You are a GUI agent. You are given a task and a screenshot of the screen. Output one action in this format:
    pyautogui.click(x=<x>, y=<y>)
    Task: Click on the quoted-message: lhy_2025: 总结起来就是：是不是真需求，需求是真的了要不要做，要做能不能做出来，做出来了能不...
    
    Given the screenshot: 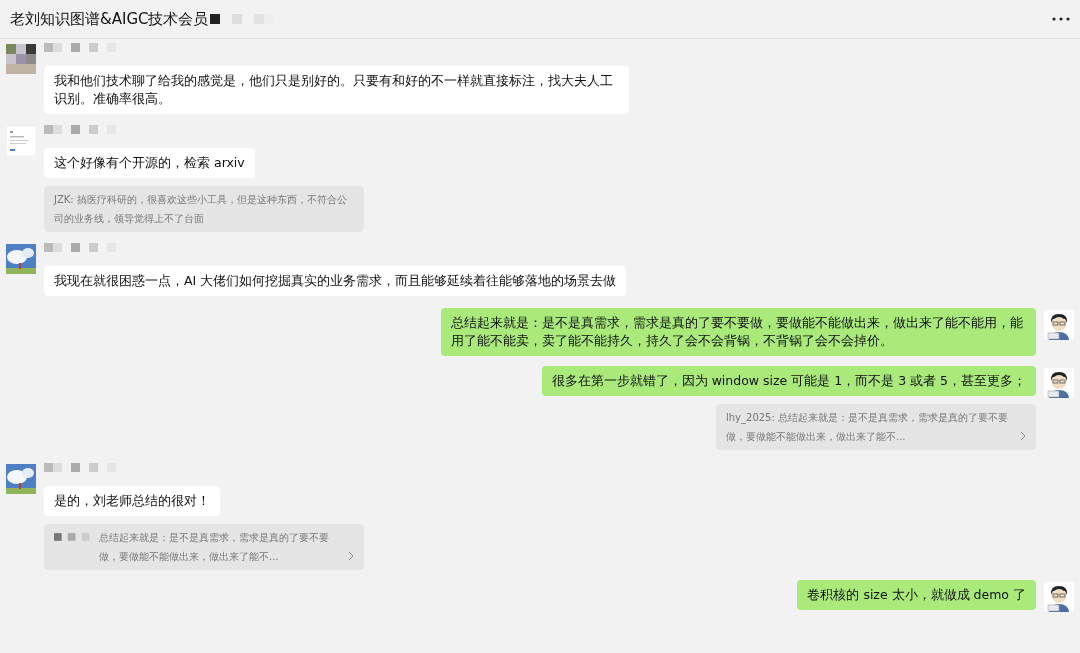 What is the action you would take?
    pyautogui.click(x=876, y=427)
    